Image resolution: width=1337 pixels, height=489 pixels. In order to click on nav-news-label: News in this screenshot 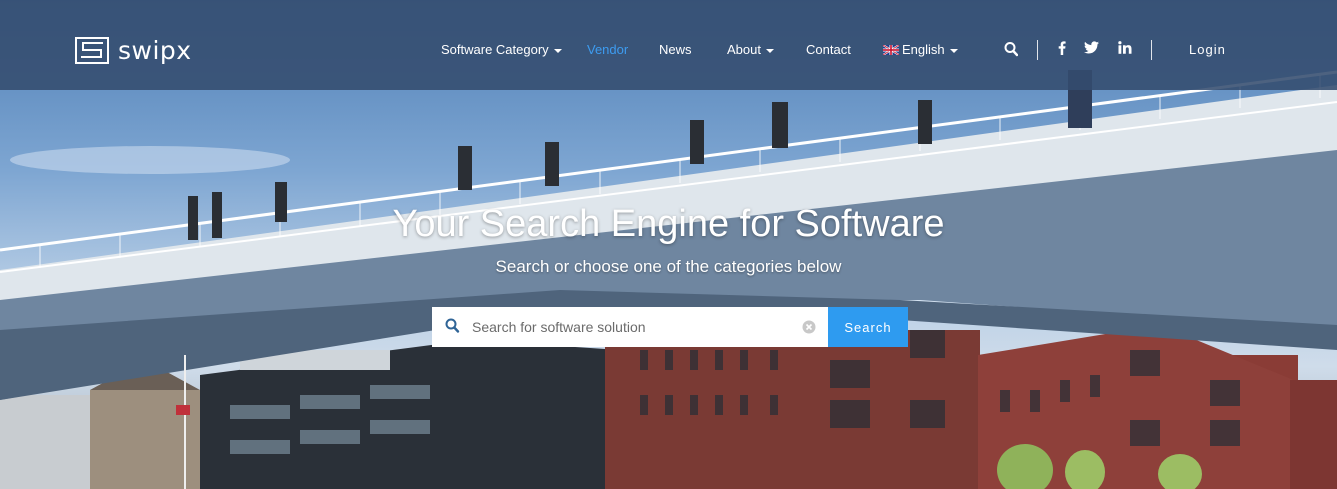, I will do `click(675, 49)`.